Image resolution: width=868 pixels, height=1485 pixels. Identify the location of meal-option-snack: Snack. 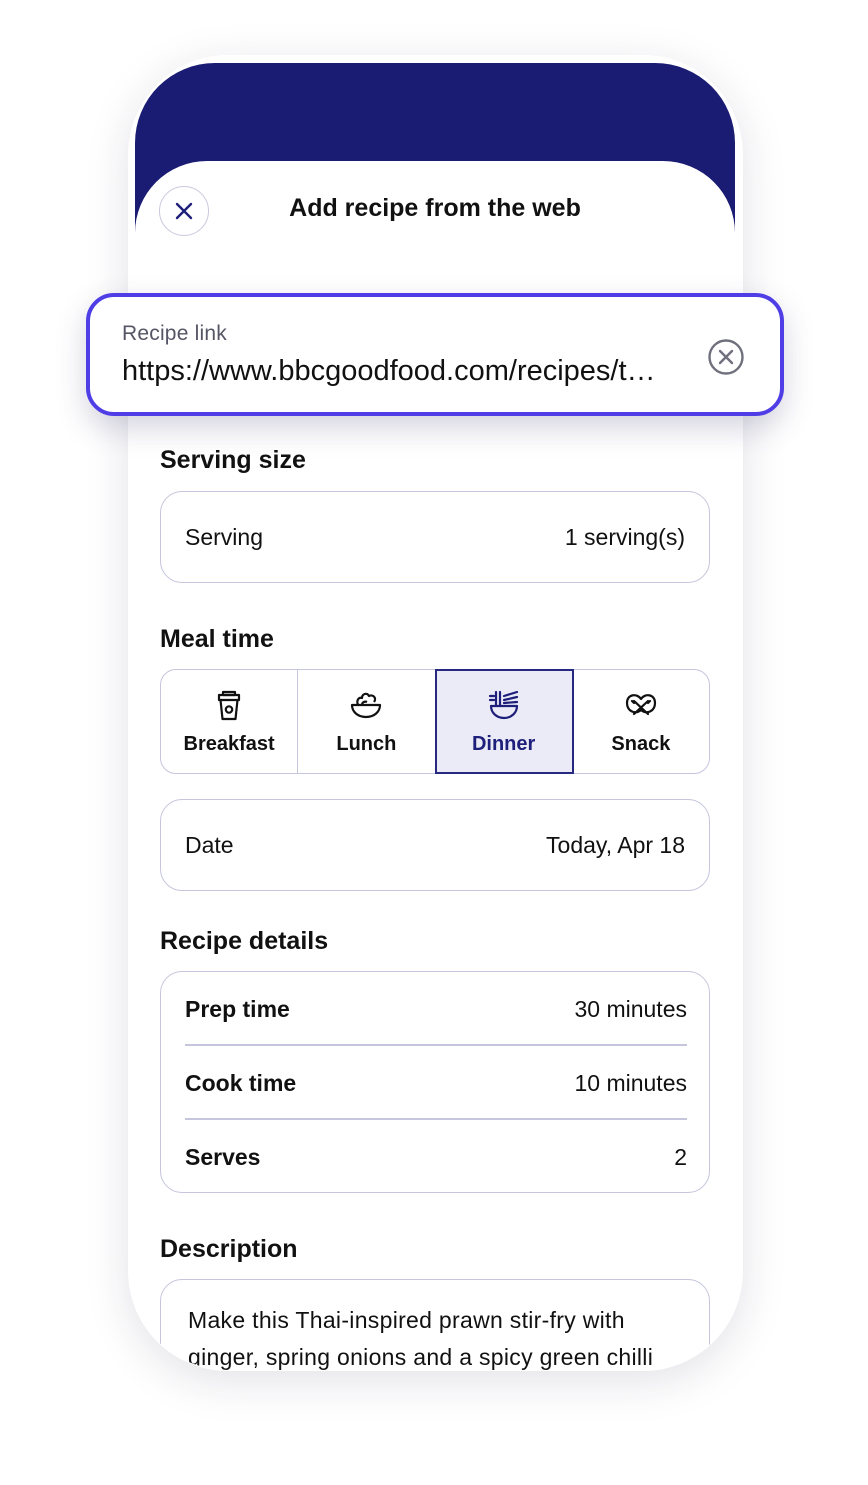
(641, 721).